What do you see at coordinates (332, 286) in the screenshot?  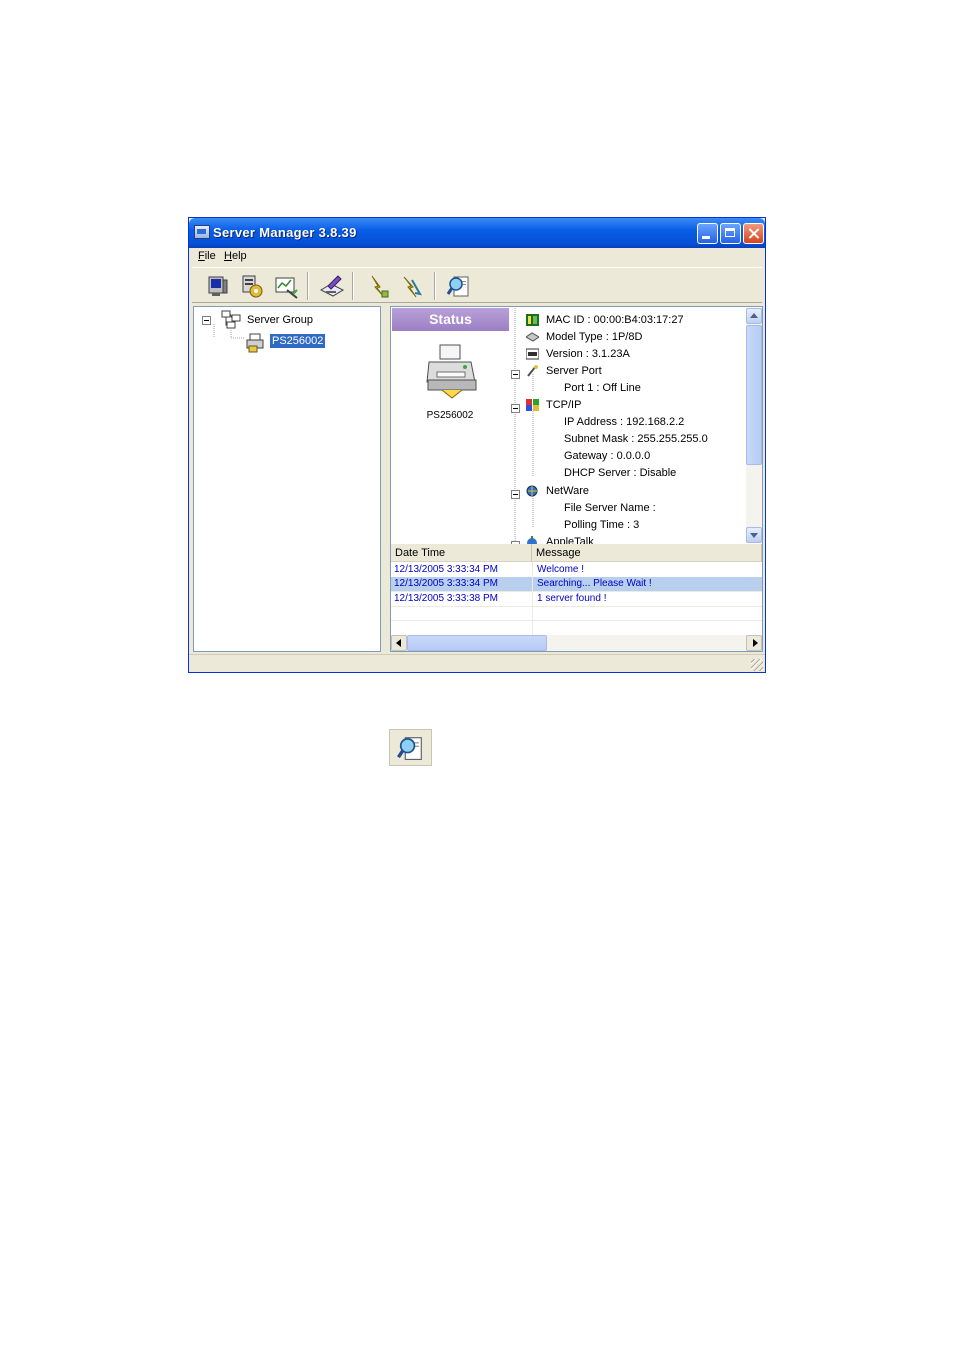 I see `edit-icon` at bounding box center [332, 286].